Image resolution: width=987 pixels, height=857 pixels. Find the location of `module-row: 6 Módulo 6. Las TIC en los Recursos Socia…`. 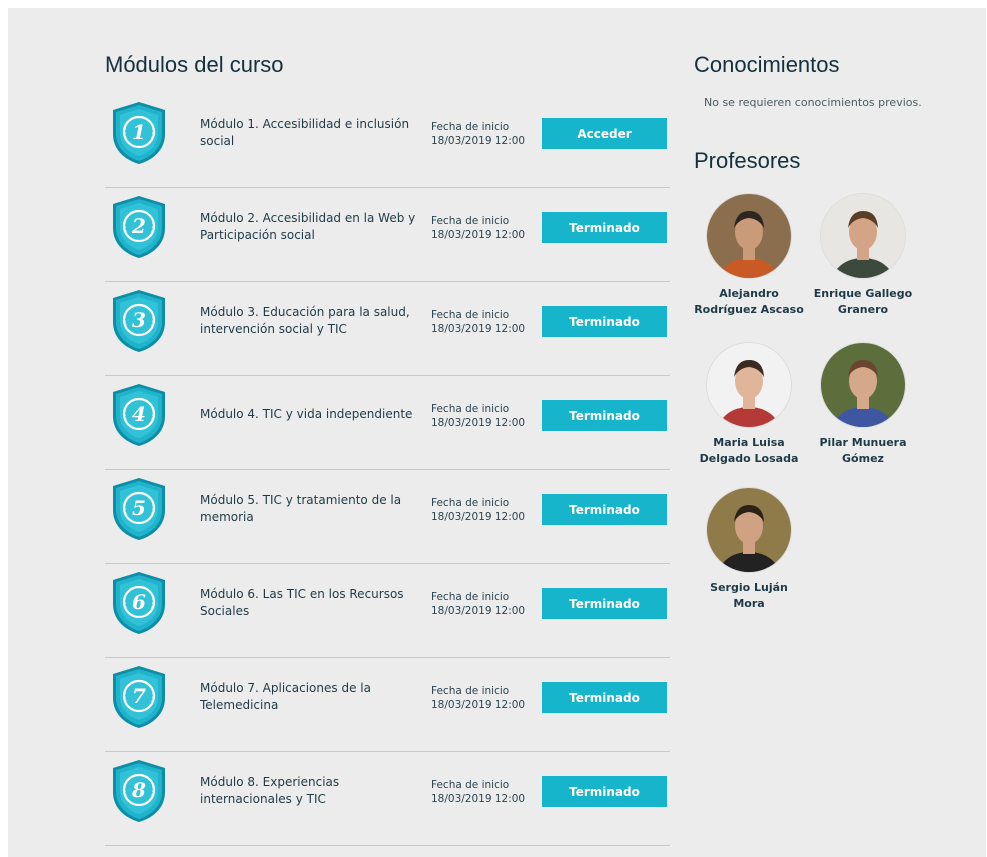

module-row: 6 Módulo 6. Las TIC en los Recursos Socia… is located at coordinates (387, 611).